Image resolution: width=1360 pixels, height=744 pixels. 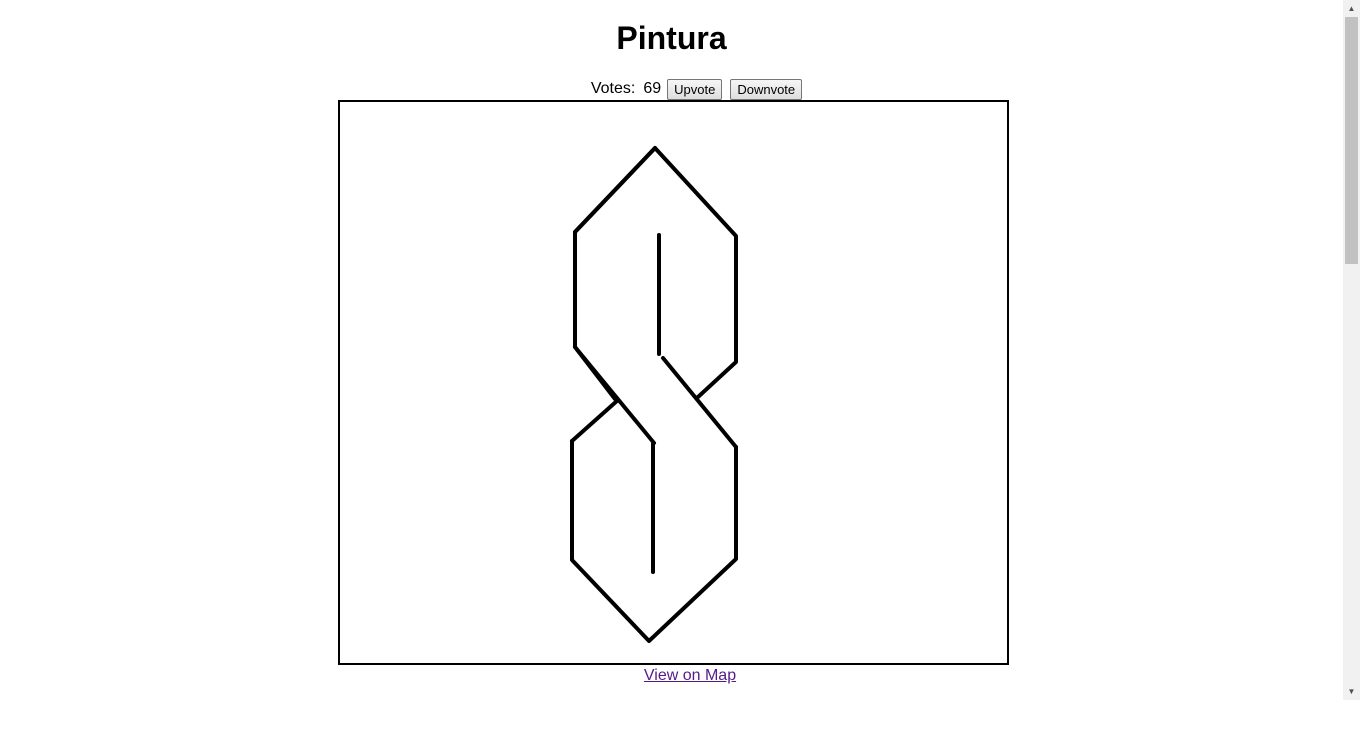 I want to click on stroke-upper-right, so click(x=655, y=272).